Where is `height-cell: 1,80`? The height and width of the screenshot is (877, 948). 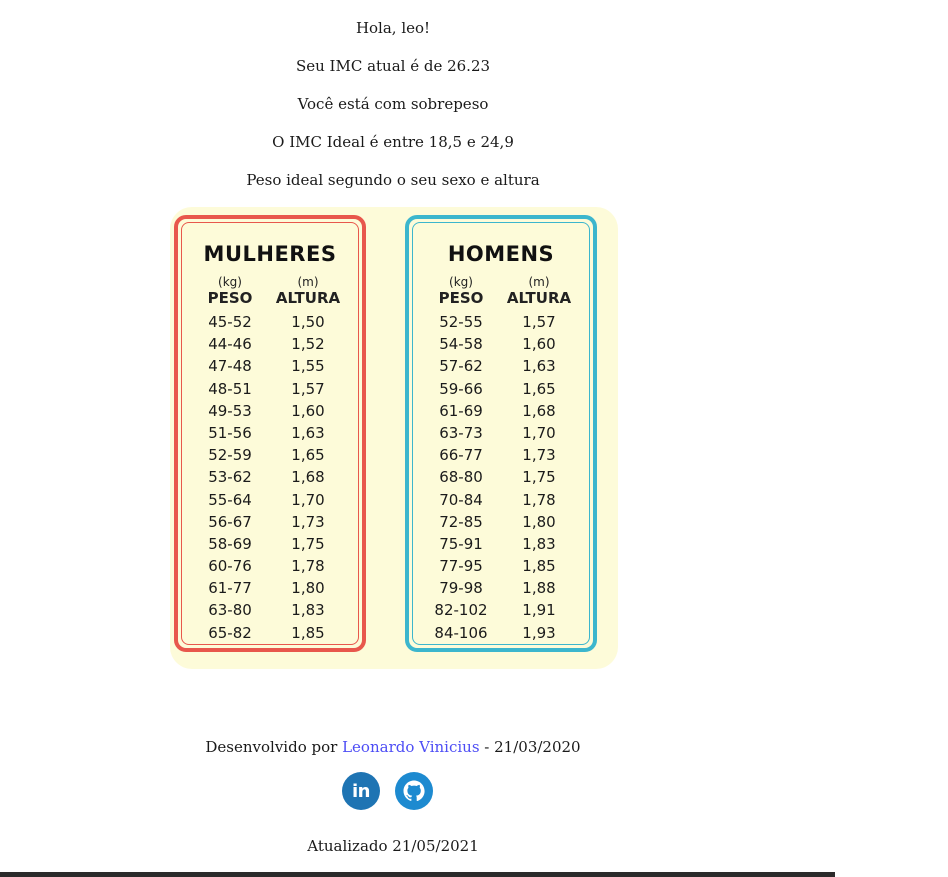
height-cell: 1,80 is located at coordinates (539, 521).